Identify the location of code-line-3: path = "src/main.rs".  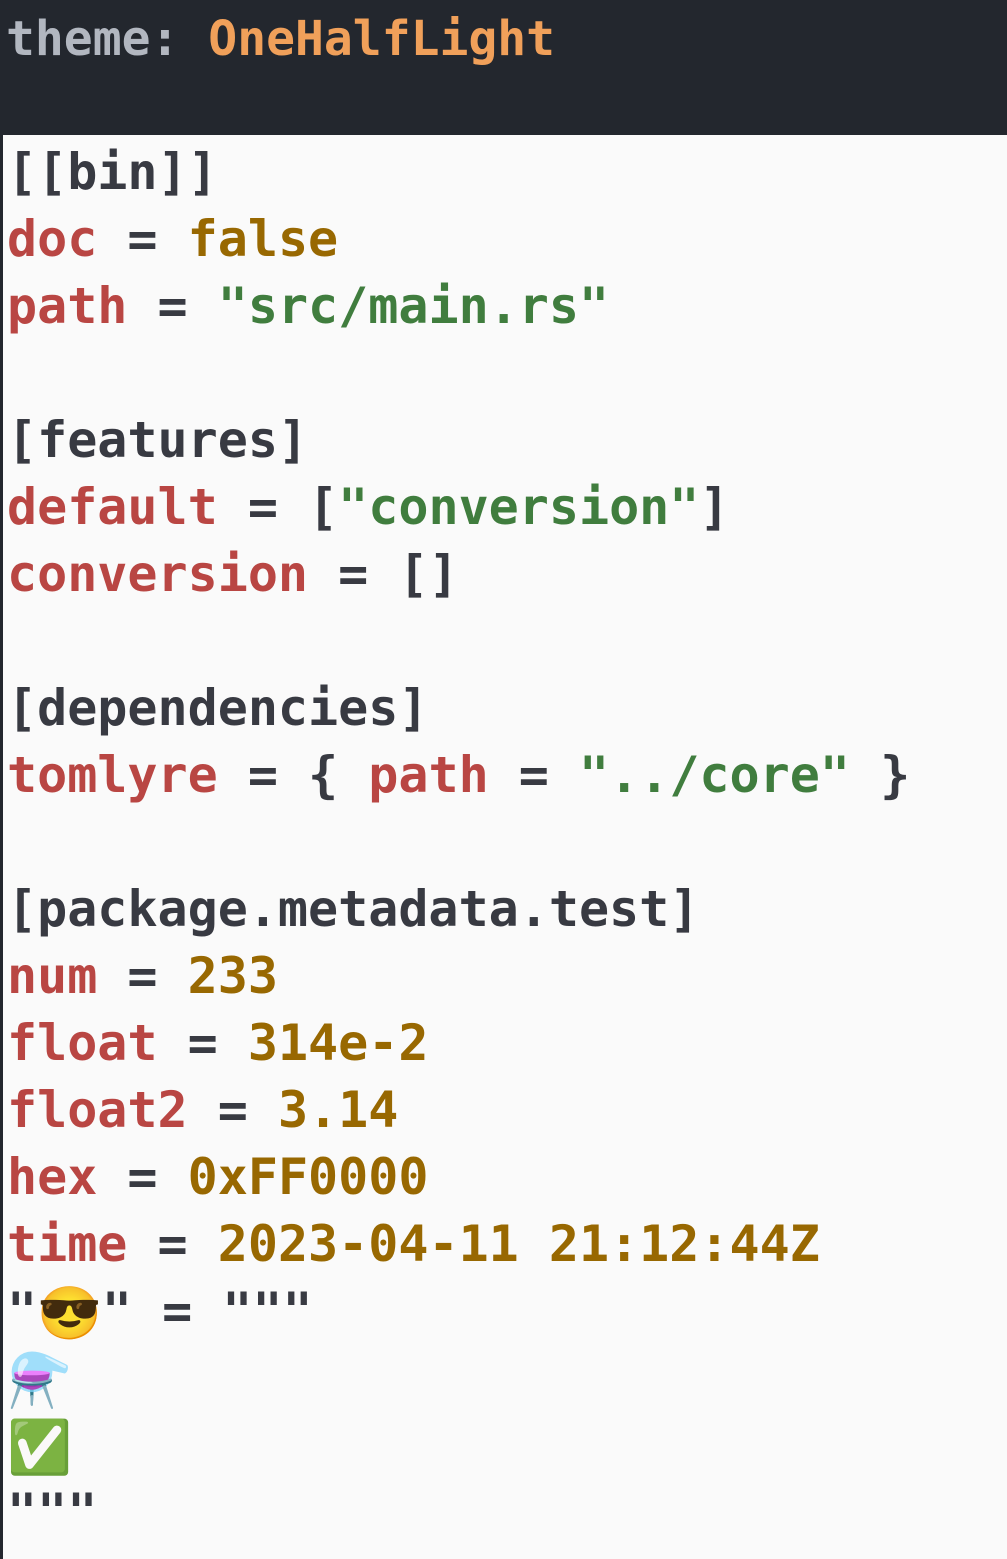
(308, 306).